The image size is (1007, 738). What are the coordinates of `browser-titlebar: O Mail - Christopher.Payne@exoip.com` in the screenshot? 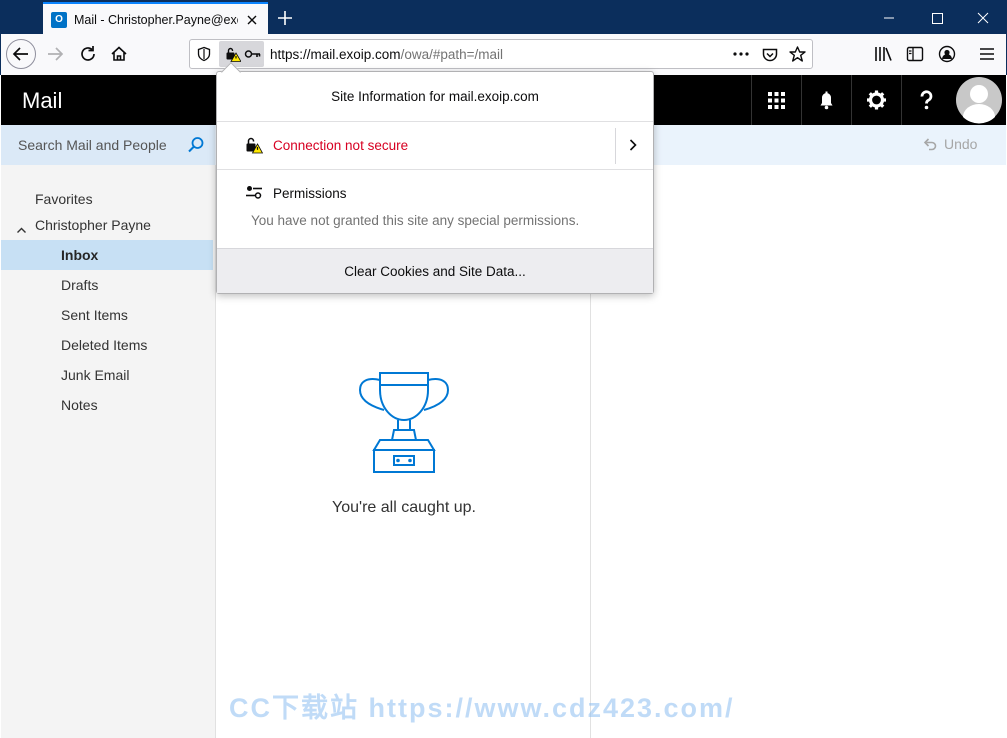 It's located at (503, 17).